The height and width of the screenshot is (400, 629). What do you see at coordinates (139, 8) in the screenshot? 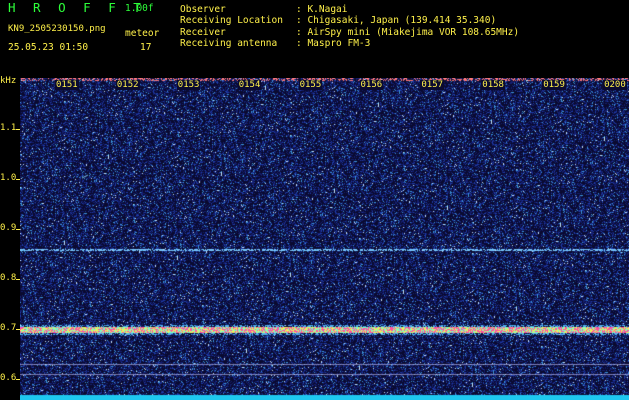
I see `app-version: 1.00f` at bounding box center [139, 8].